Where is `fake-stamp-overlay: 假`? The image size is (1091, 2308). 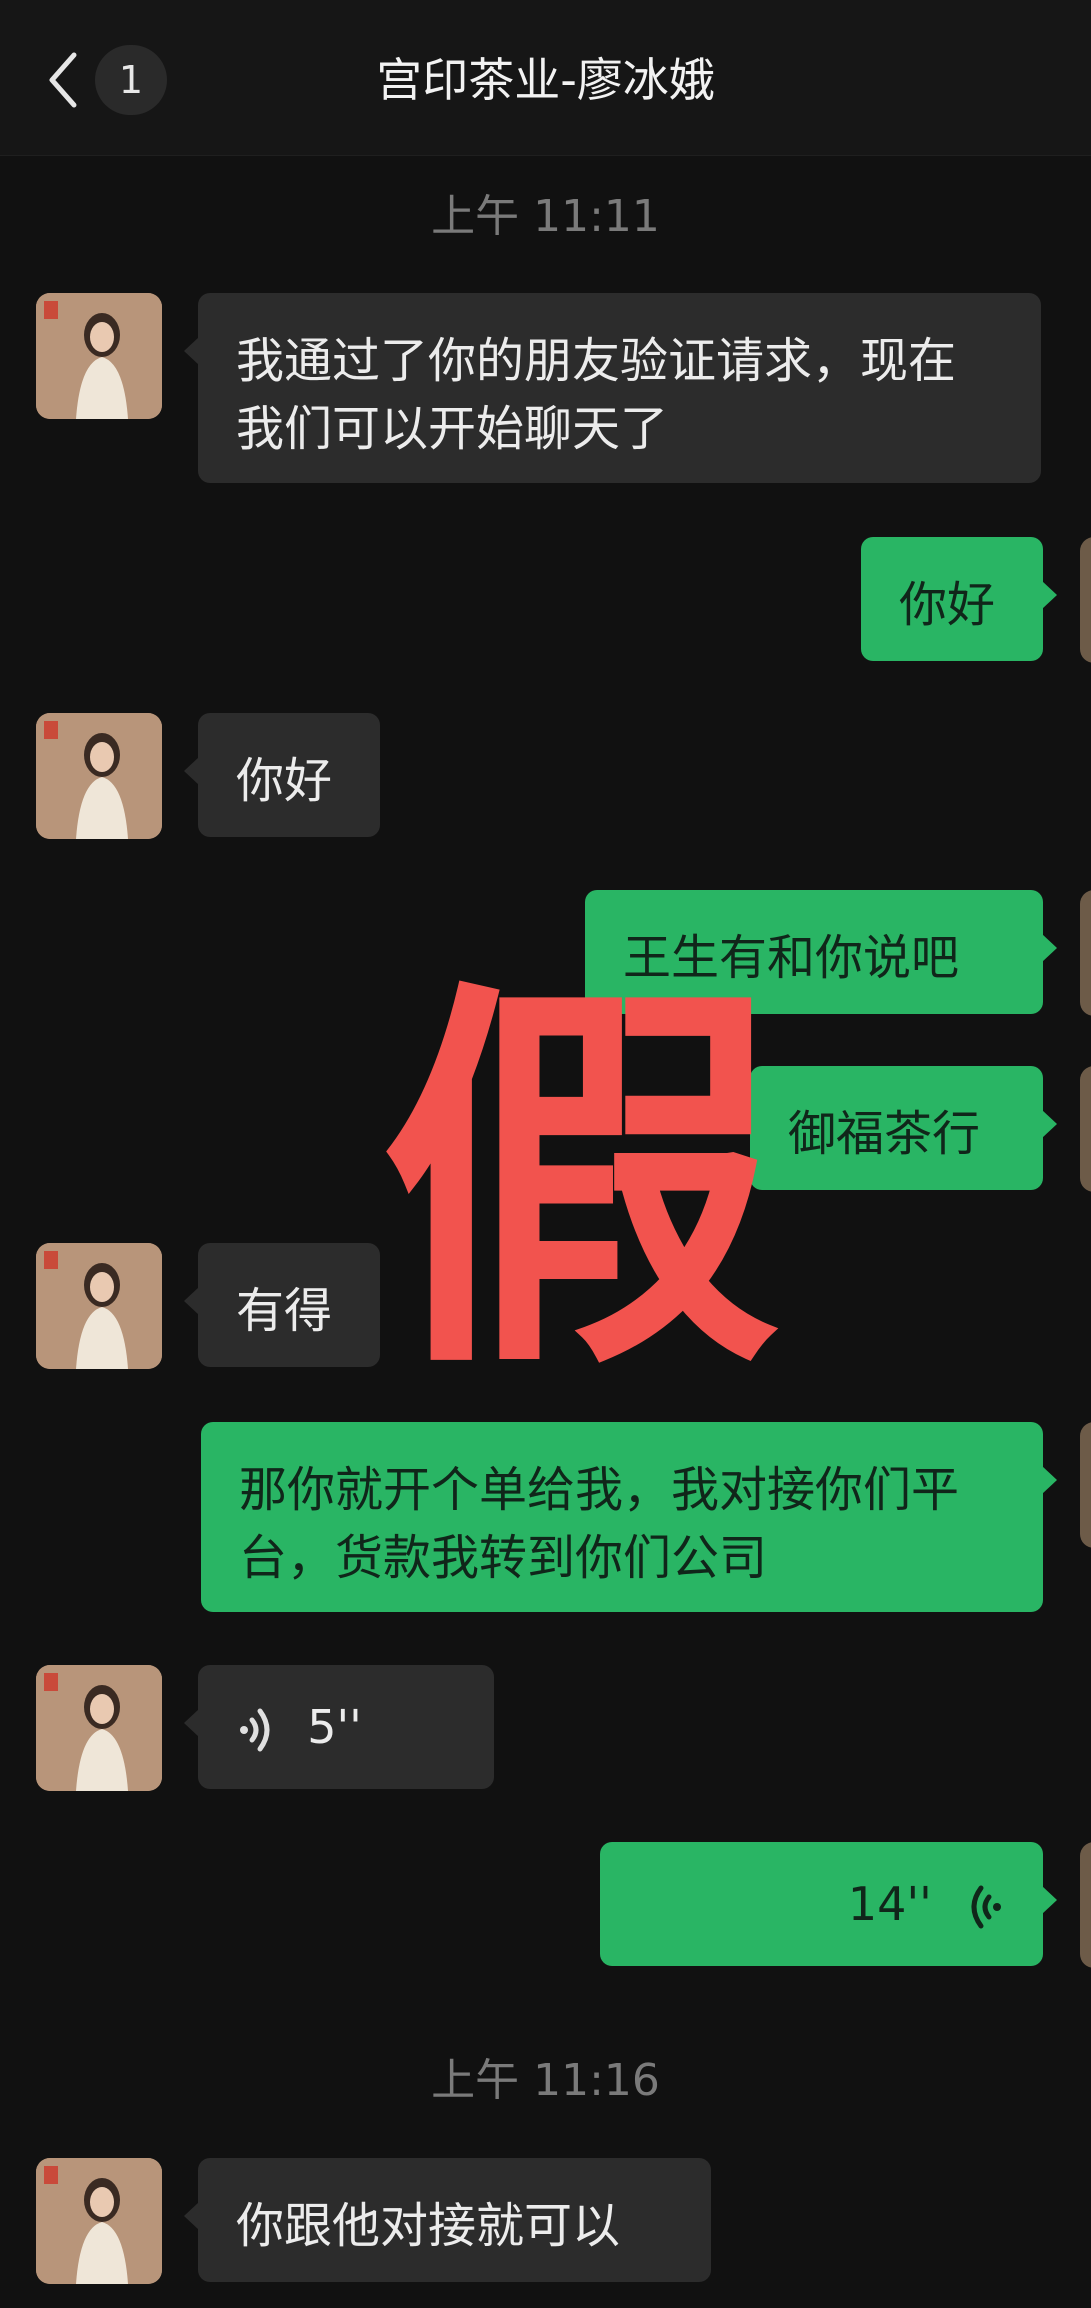
fake-stamp-overlay: 假 is located at coordinates (580, 1184).